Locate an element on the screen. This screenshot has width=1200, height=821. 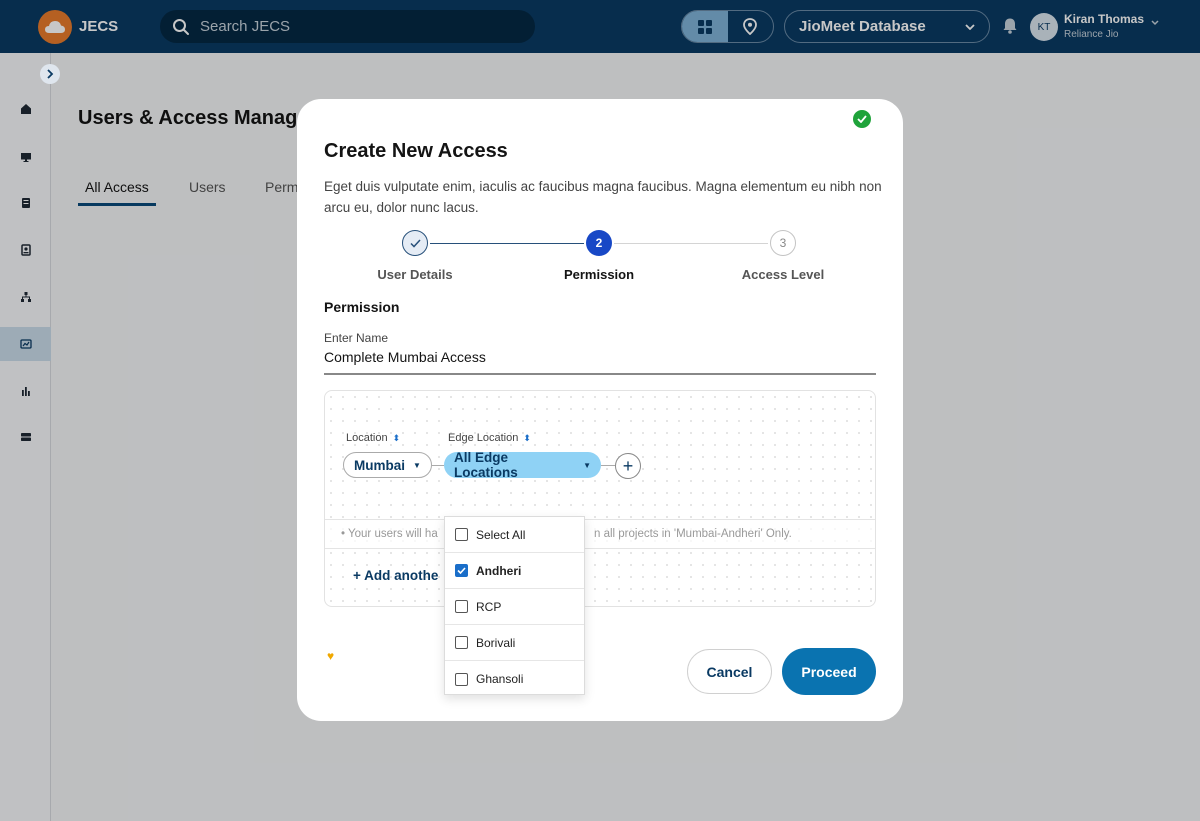
step-1-done-indicator is located at coordinates (415, 243).